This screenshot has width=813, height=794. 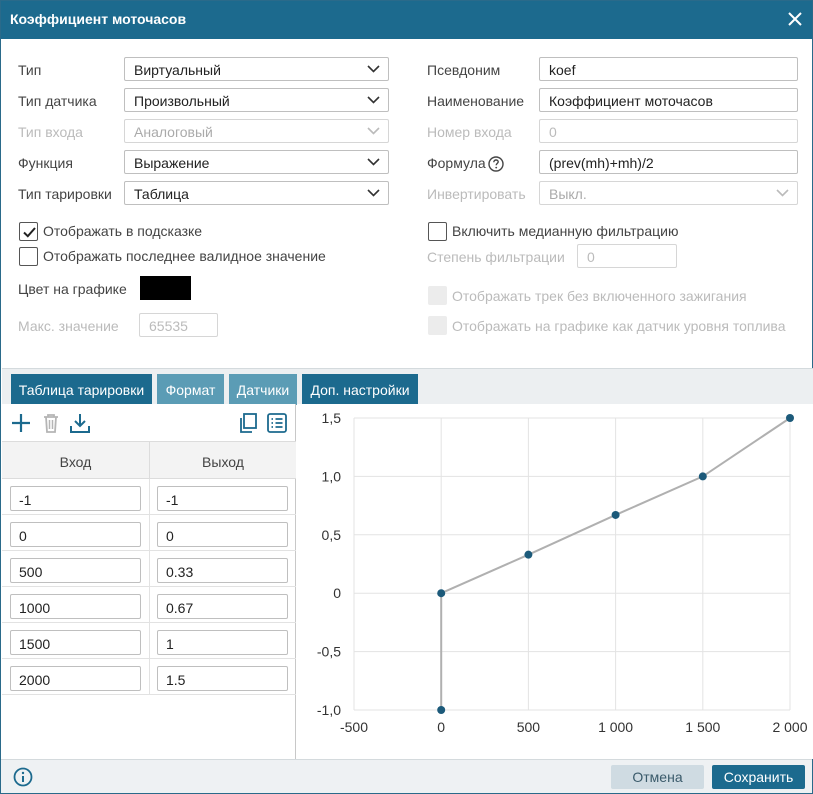 I want to click on chart-color-label: Цвет на графике, so click(x=72, y=289).